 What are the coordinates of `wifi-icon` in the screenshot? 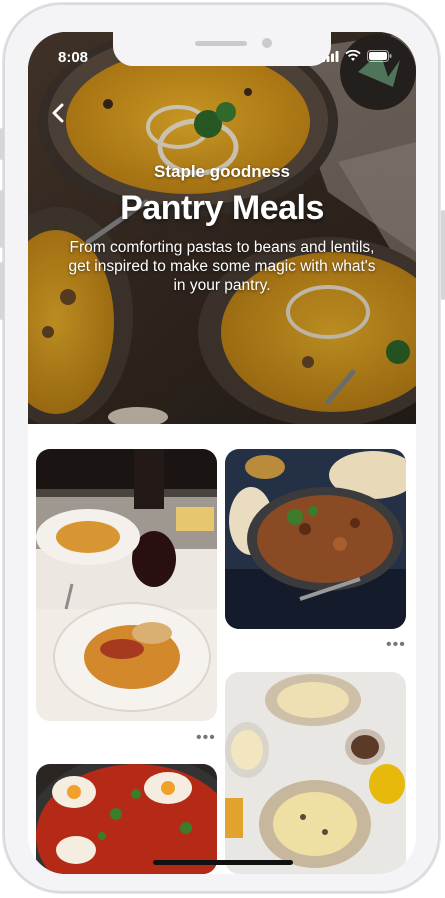 It's located at (353, 55).